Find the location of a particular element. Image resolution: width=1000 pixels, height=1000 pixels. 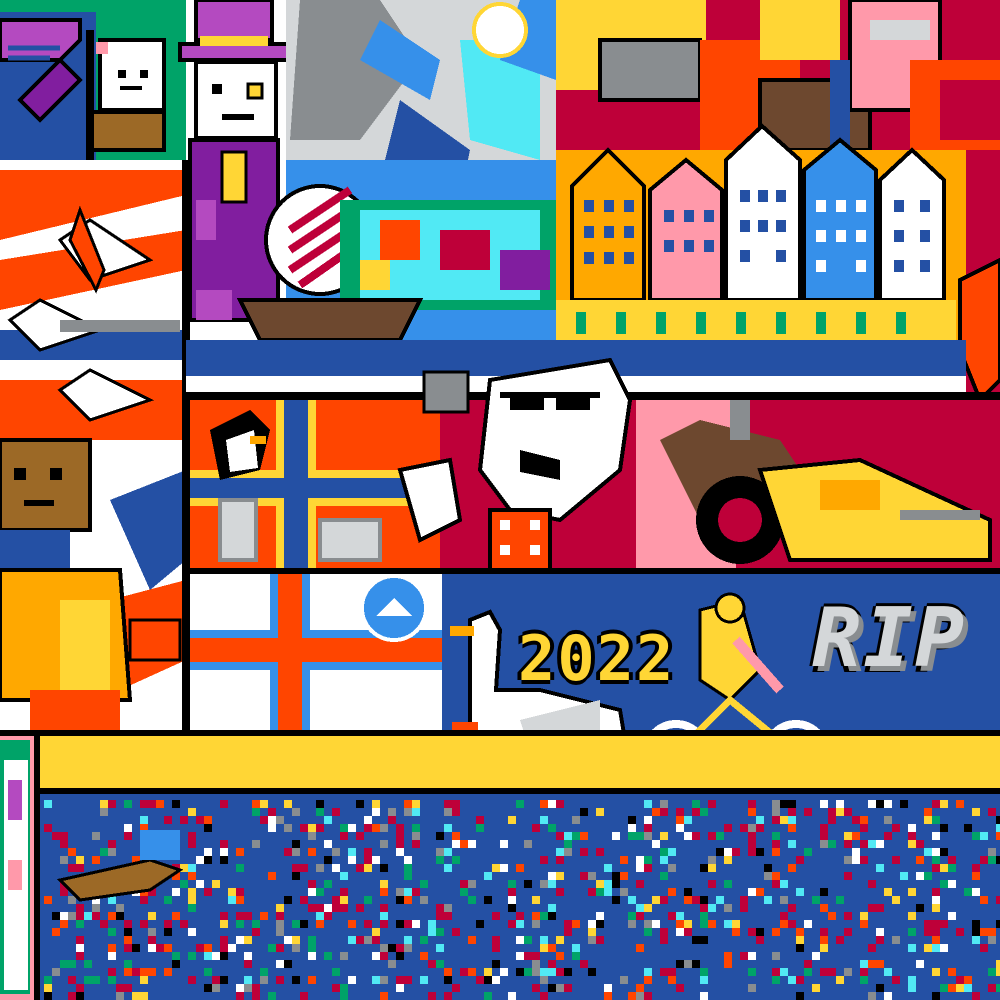

banner-year-text: 2022 is located at coordinates (597, 658).